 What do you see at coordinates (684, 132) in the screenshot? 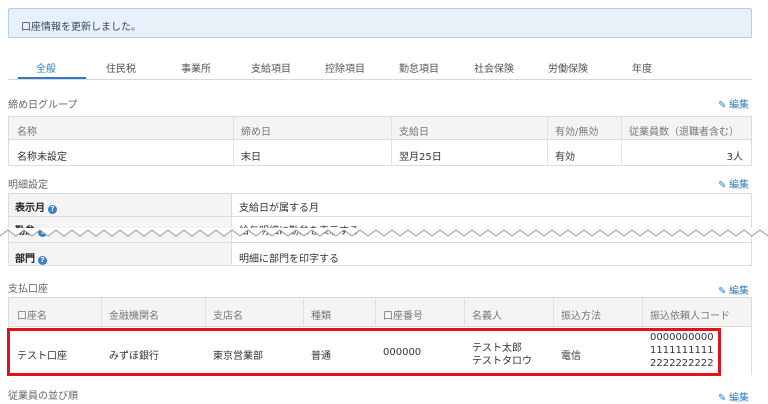
I see `col-employee-count: 従業員数（退職者含む）` at bounding box center [684, 132].